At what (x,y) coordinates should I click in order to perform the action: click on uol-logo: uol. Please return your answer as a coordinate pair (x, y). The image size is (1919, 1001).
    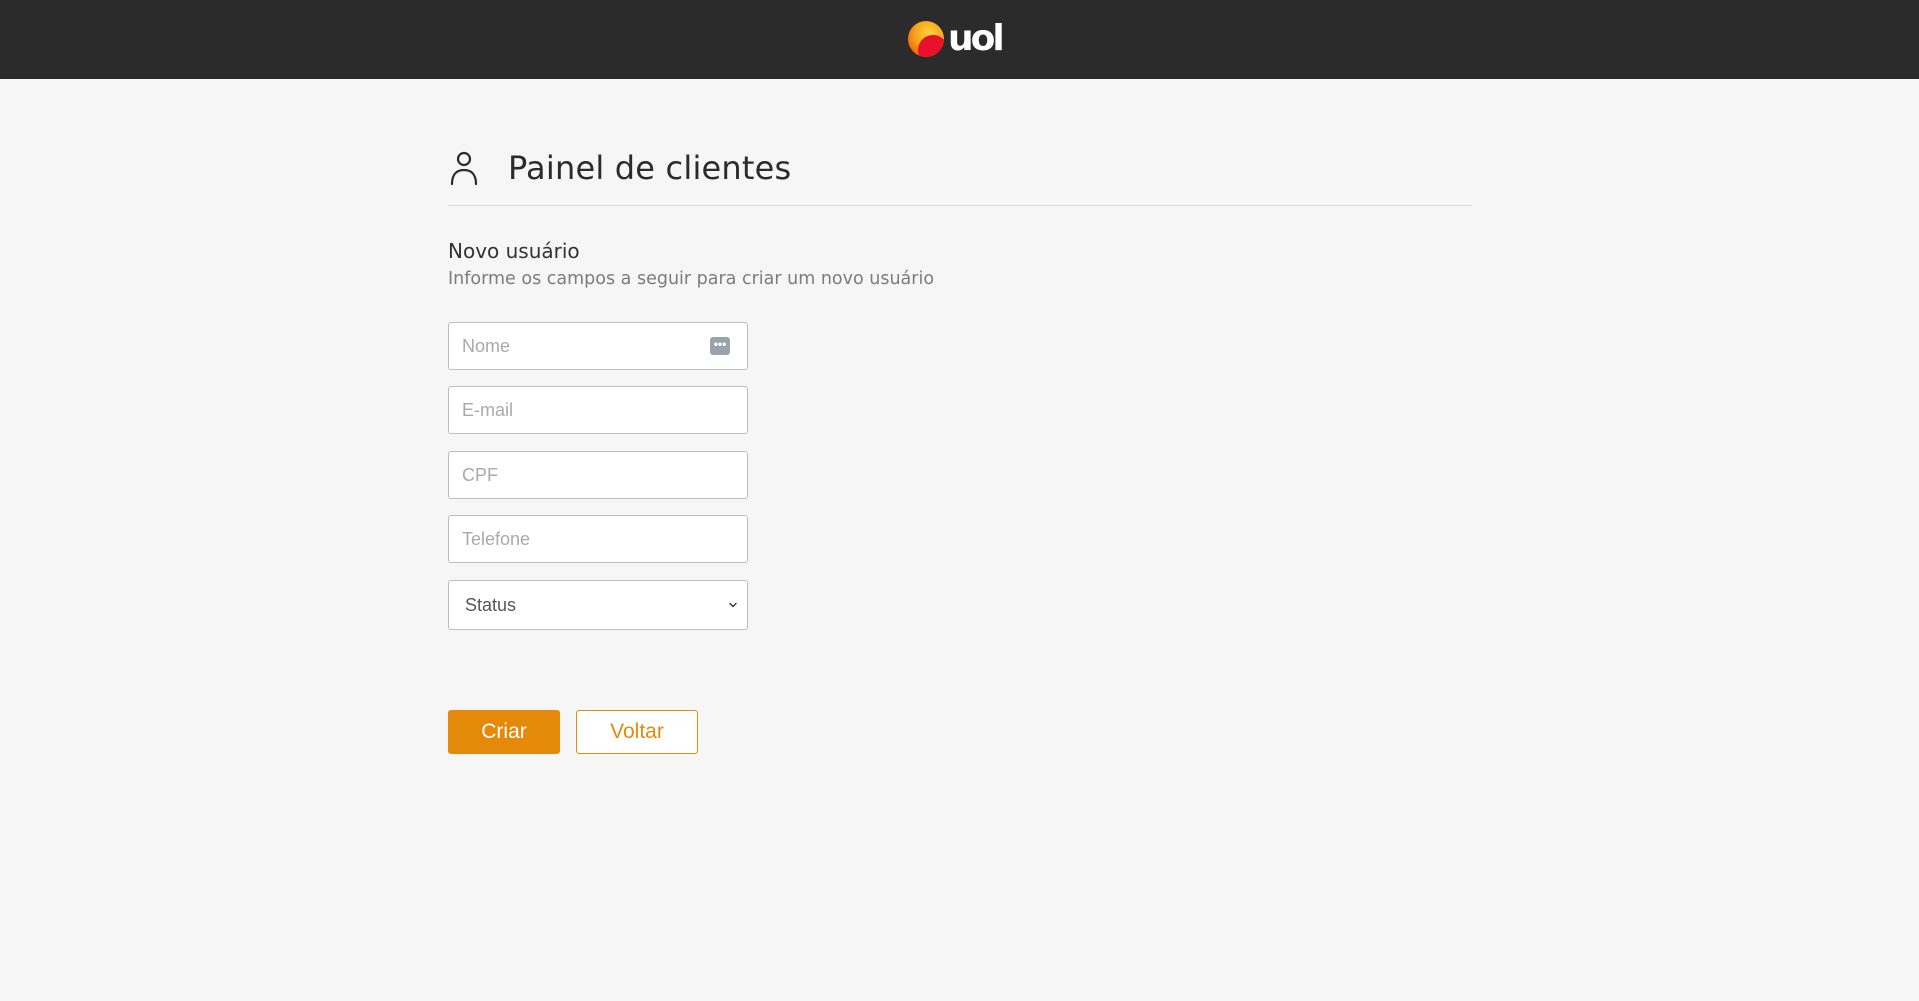
    Looking at the image, I should click on (956, 38).